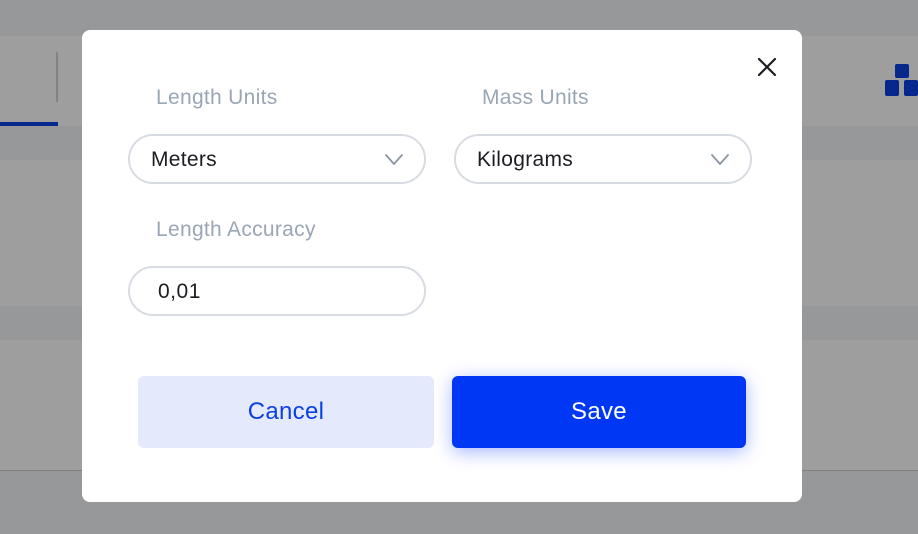 Image resolution: width=918 pixels, height=534 pixels. Describe the element at coordinates (184, 159) in the screenshot. I see `length-units-value: Meters` at that location.